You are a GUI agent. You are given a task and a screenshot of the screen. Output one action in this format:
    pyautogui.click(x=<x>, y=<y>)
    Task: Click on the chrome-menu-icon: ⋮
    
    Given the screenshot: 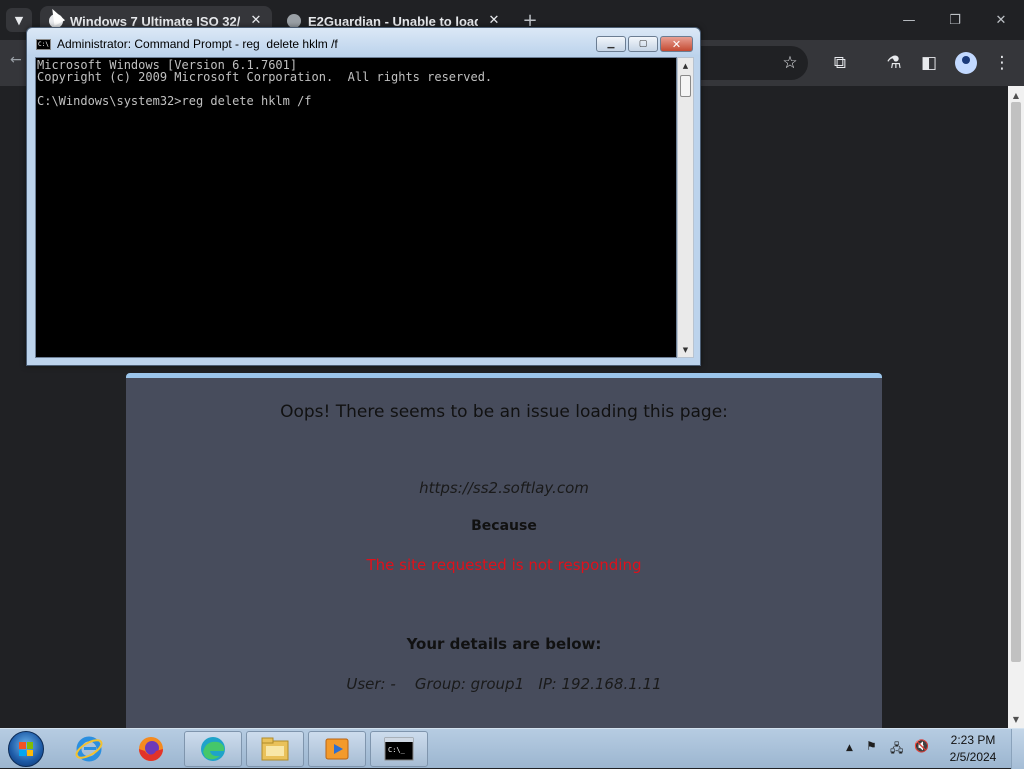 What is the action you would take?
    pyautogui.click(x=1002, y=63)
    